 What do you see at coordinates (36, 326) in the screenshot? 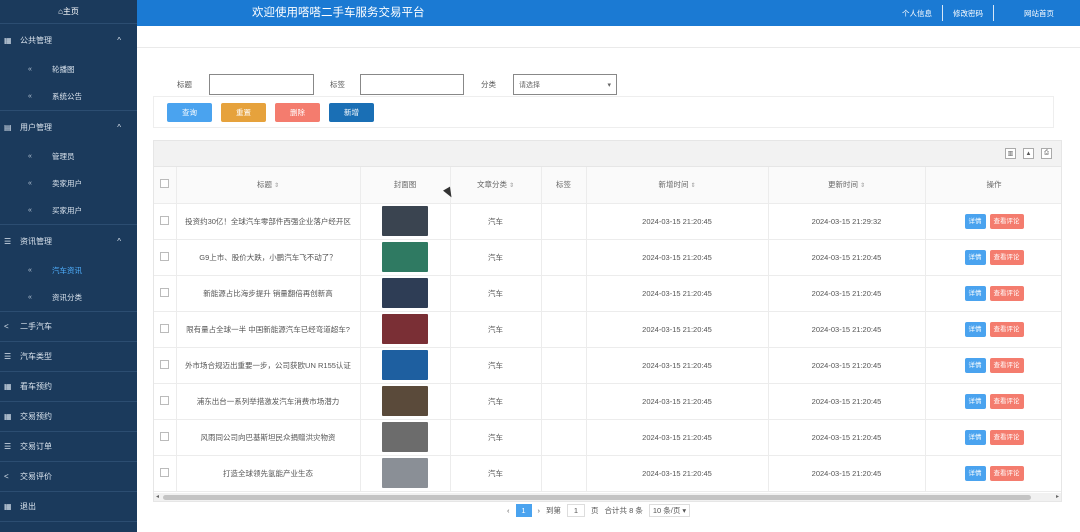
I see `sidebar-item-label: 二手汽车` at bounding box center [36, 326].